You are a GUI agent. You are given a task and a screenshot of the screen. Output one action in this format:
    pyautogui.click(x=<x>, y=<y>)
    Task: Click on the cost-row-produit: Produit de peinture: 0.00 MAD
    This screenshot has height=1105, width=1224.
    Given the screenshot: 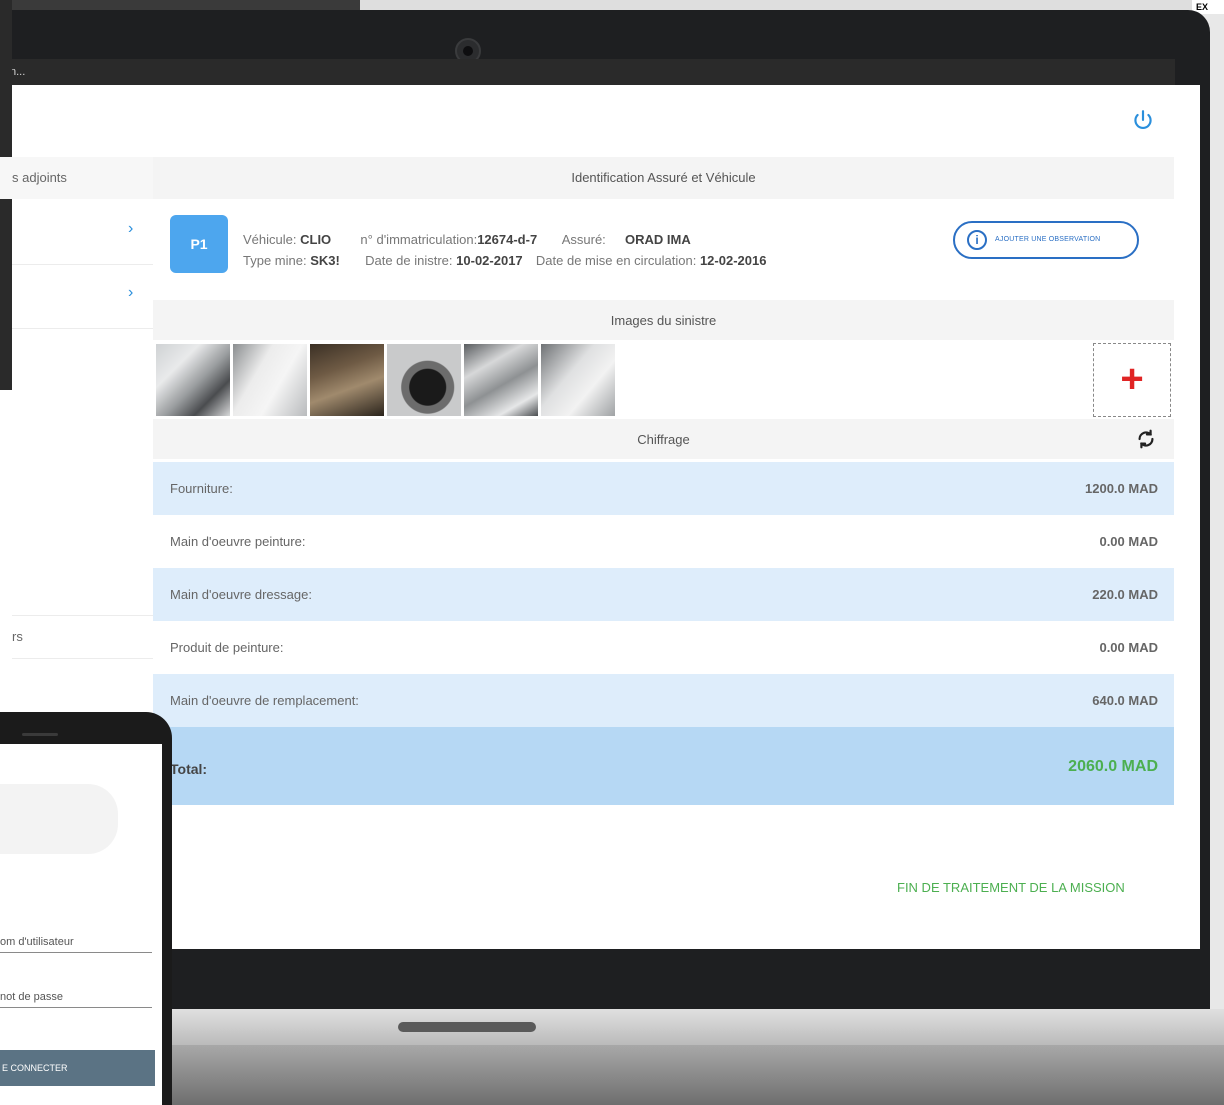 What is the action you would take?
    pyautogui.click(x=663, y=647)
    